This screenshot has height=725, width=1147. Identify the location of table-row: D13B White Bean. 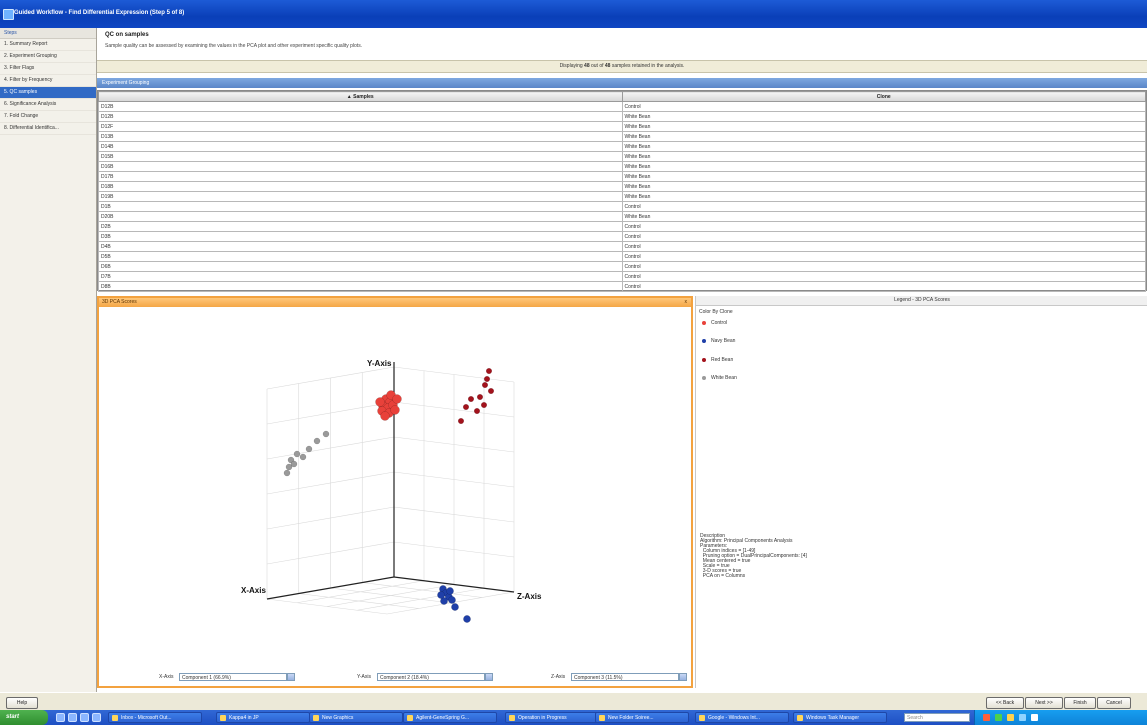
(622, 136).